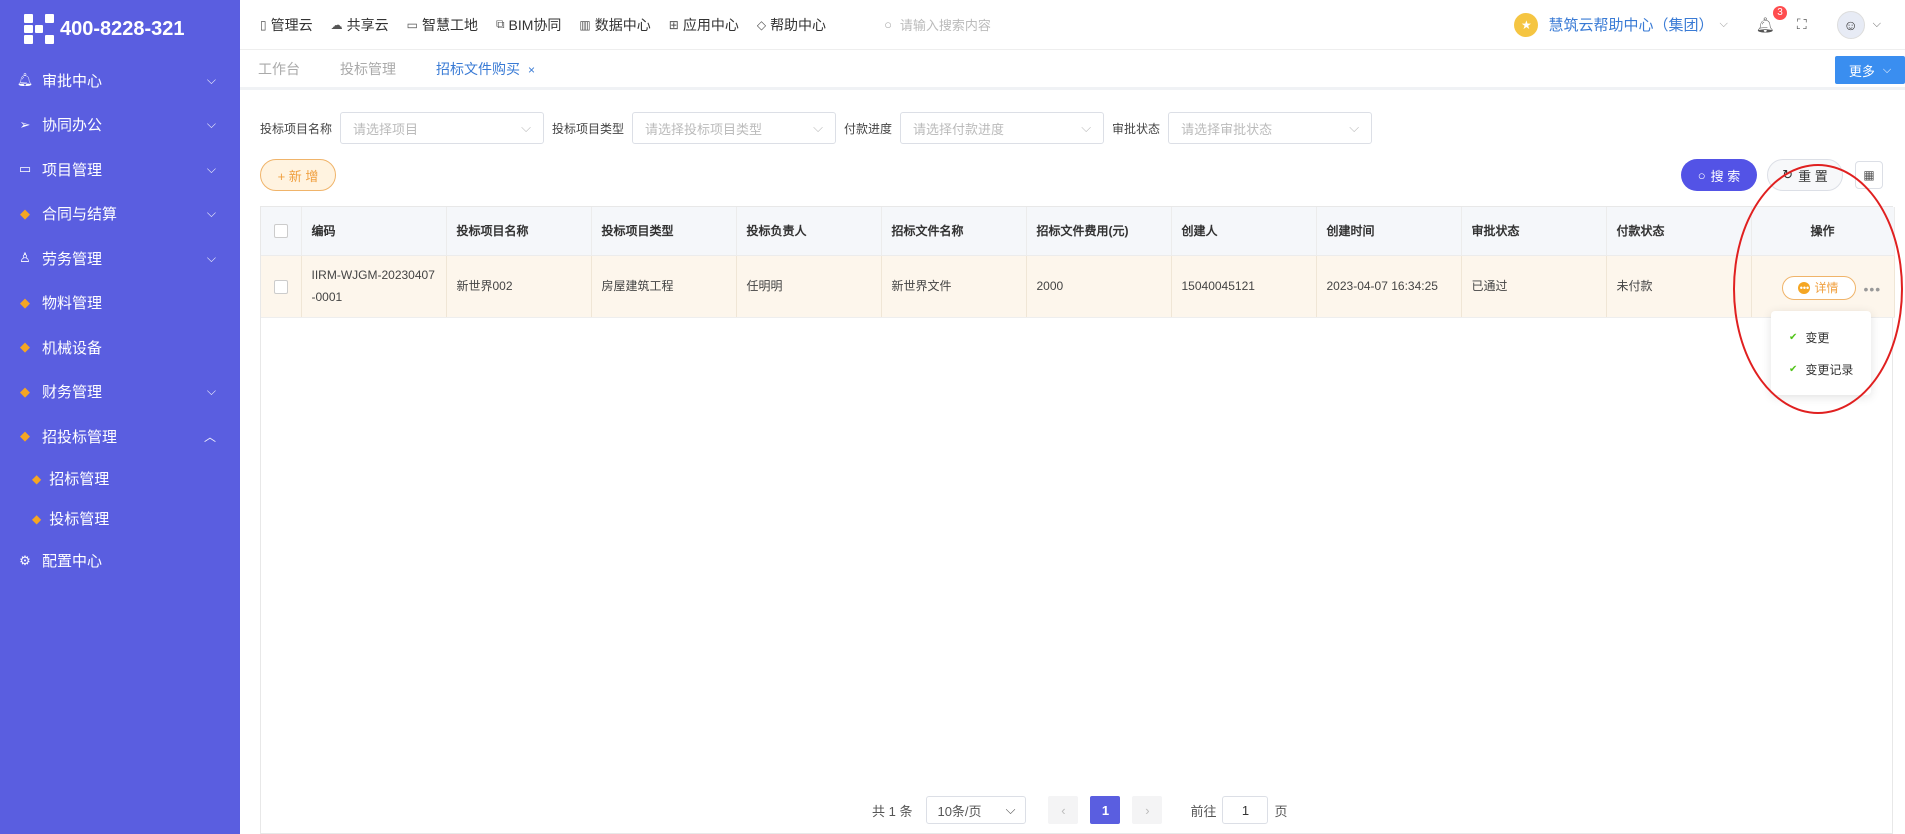  I want to click on dropdown-item-change: ✔ 变更, so click(1821, 337).